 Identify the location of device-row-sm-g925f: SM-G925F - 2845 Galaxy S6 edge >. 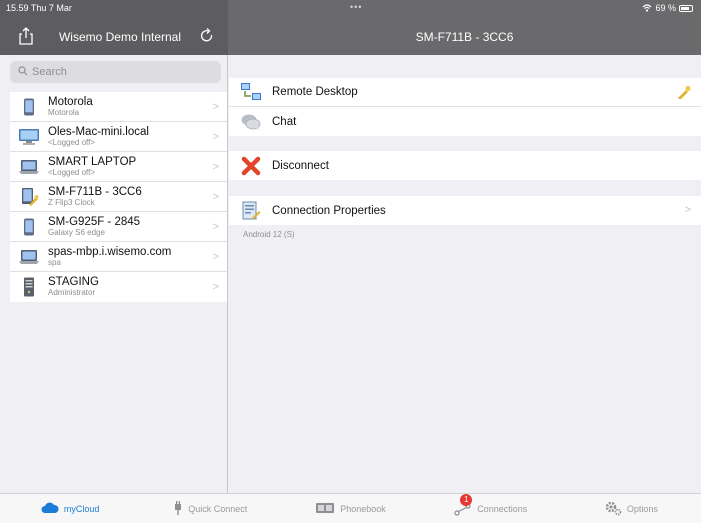
(118, 227).